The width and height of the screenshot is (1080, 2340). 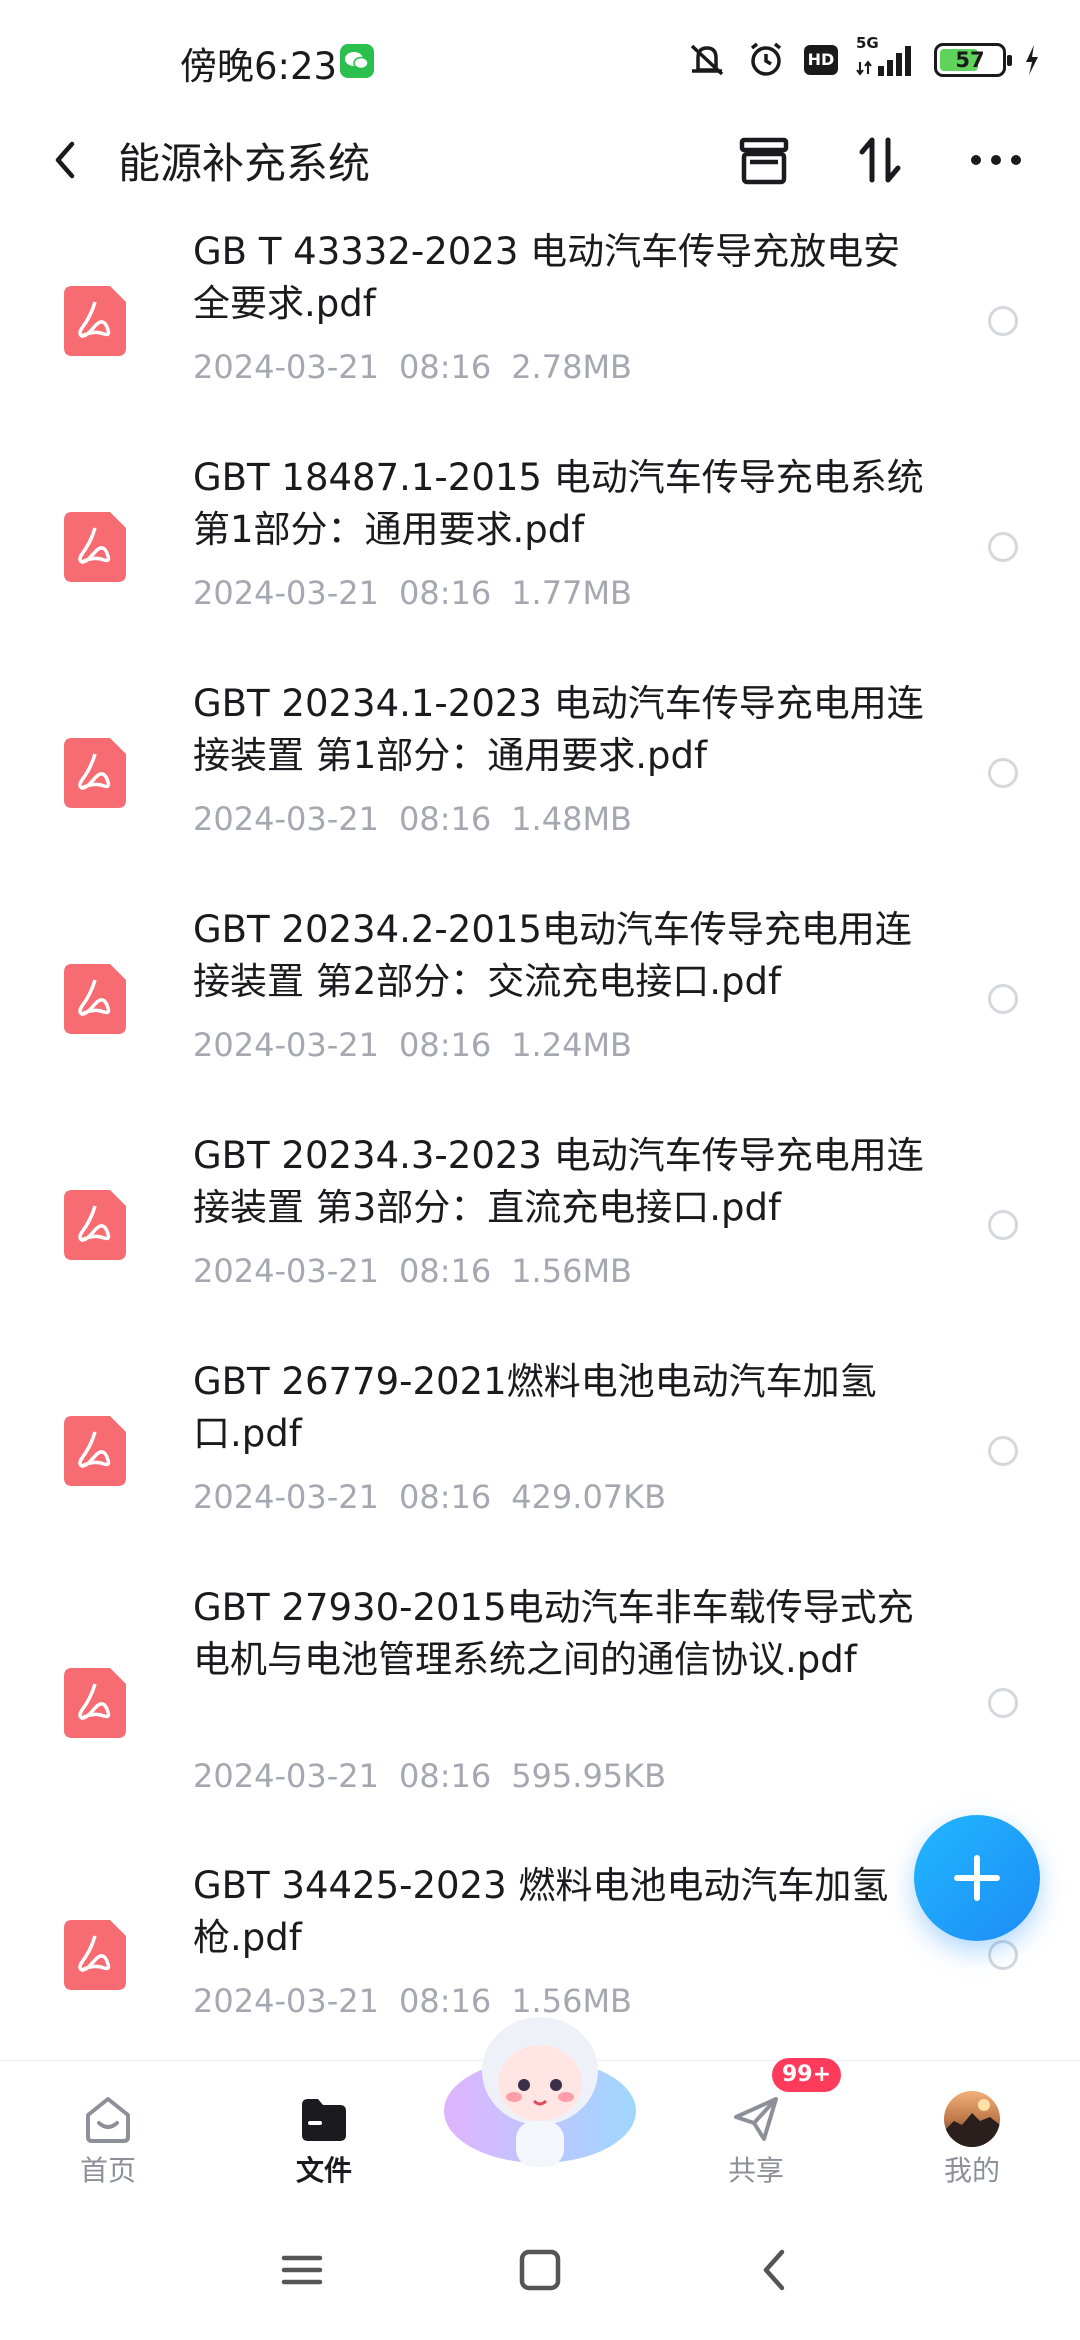 I want to click on archive-icon, so click(x=764, y=161).